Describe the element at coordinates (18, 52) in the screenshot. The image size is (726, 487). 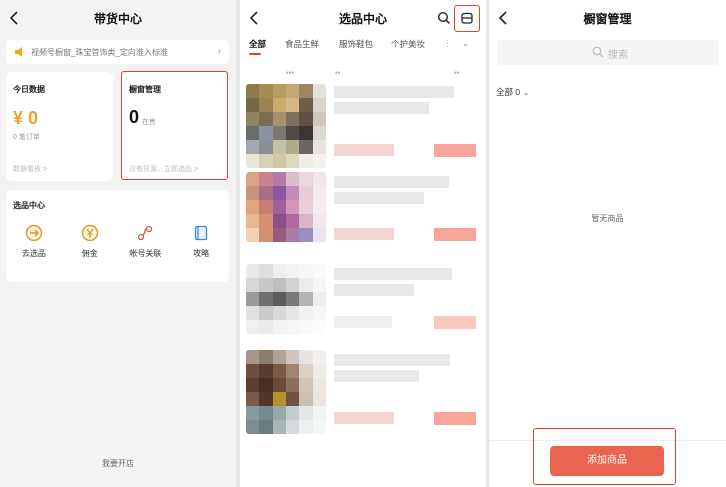
I see `speaker-icon` at that location.